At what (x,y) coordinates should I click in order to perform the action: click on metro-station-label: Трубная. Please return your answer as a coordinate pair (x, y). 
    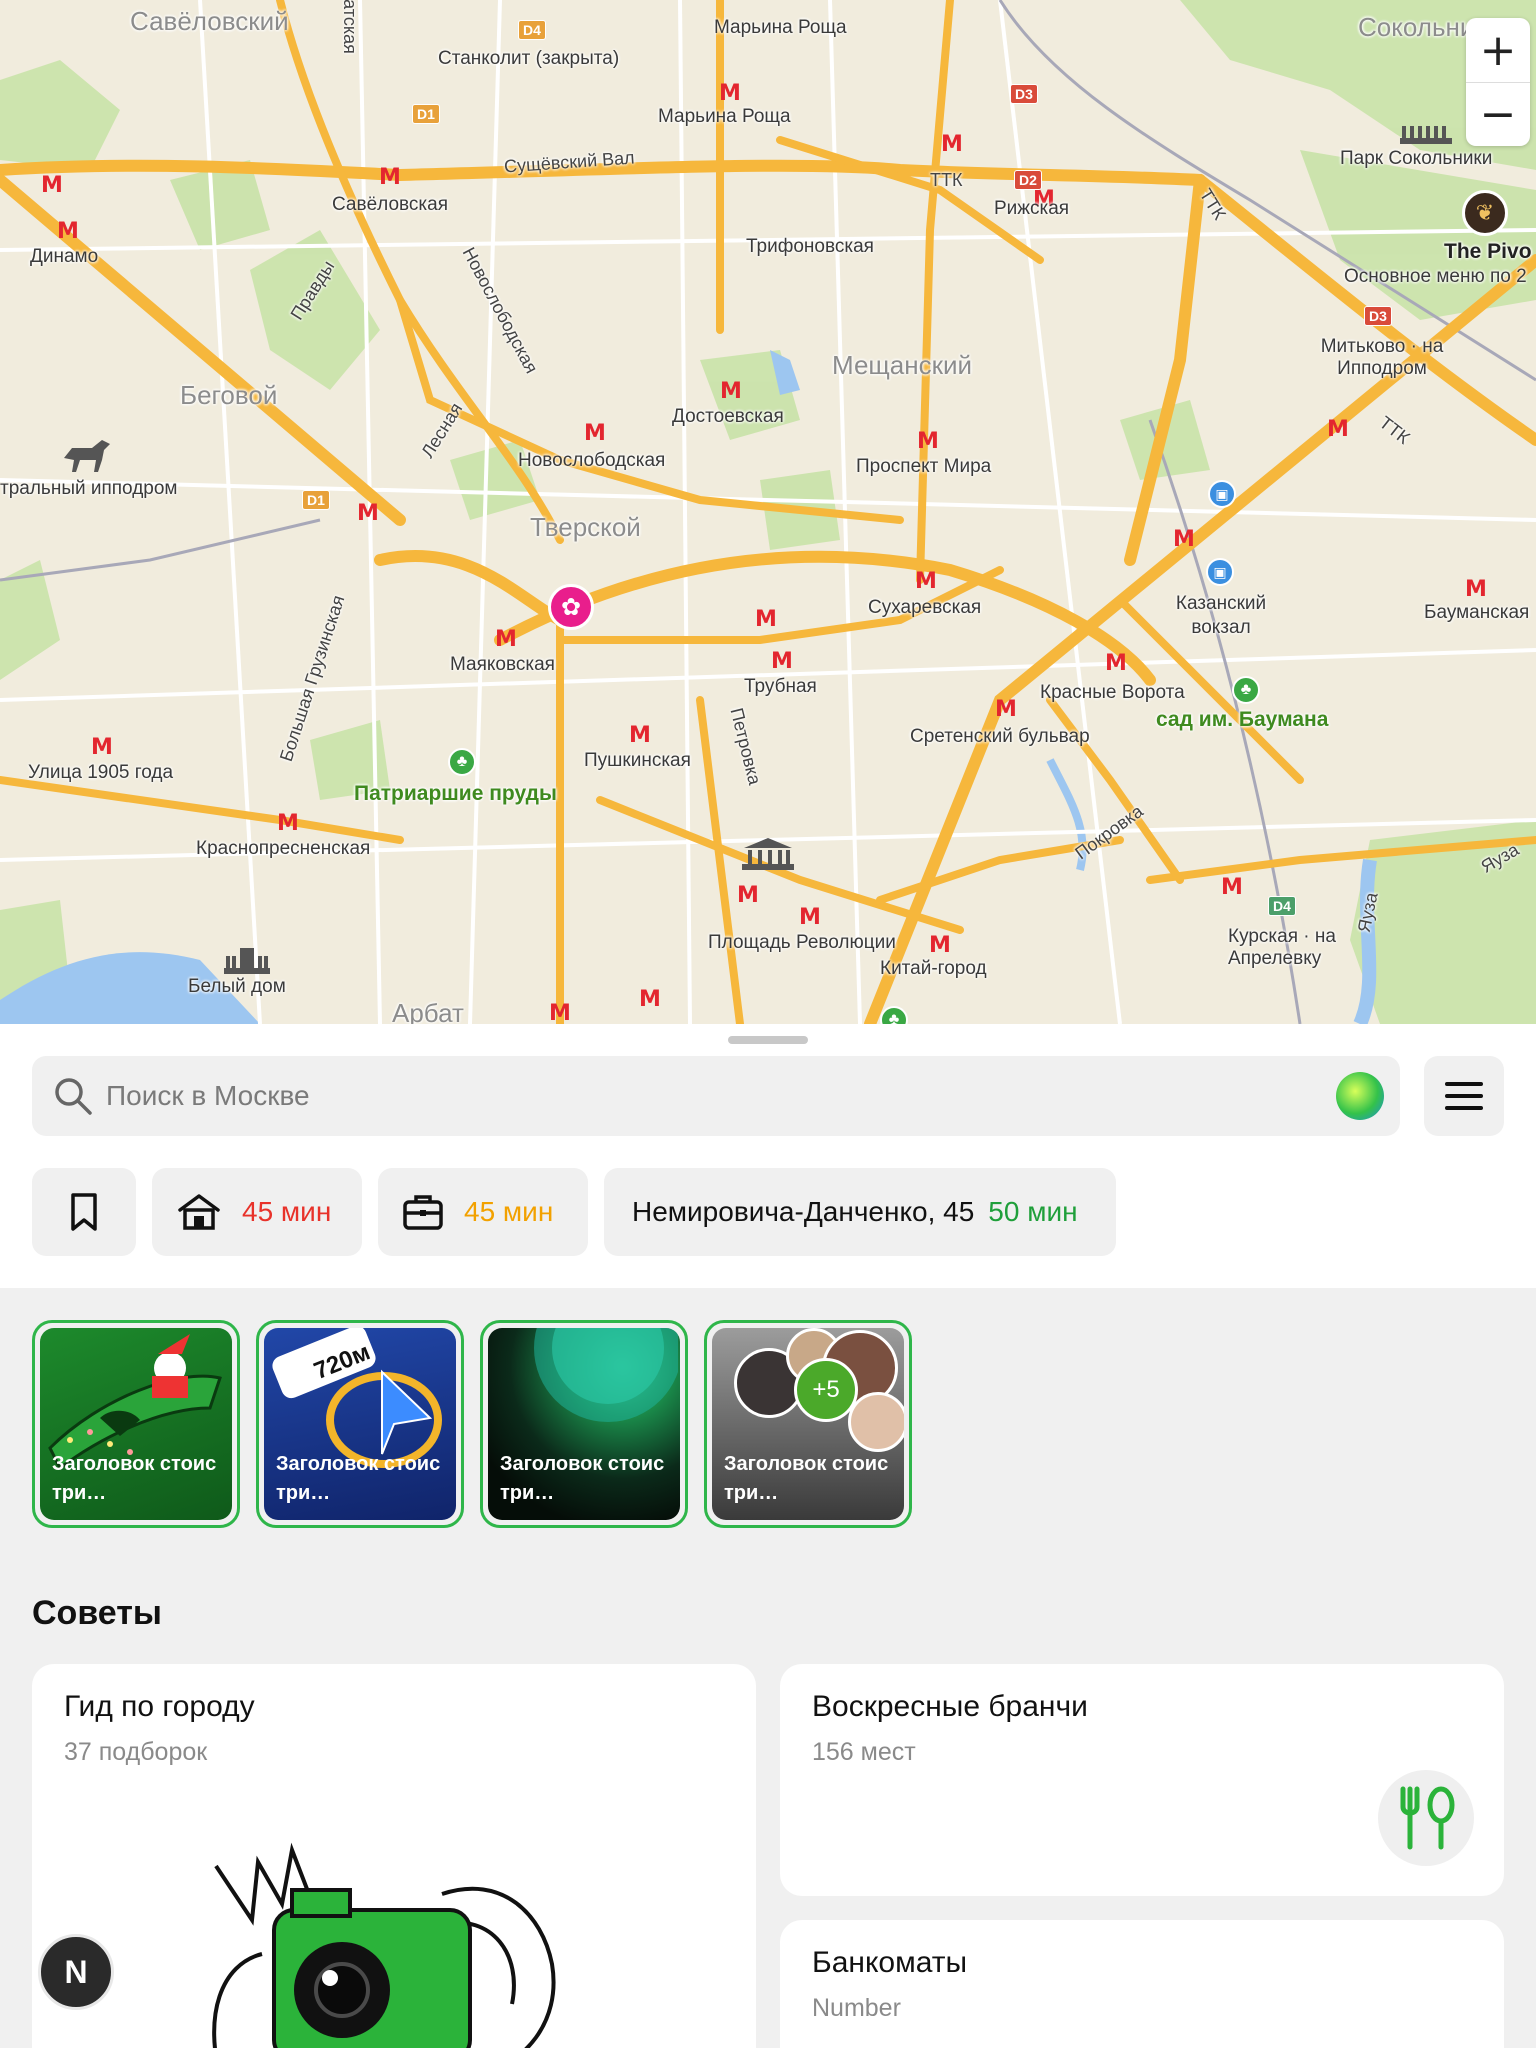
    Looking at the image, I should click on (780, 687).